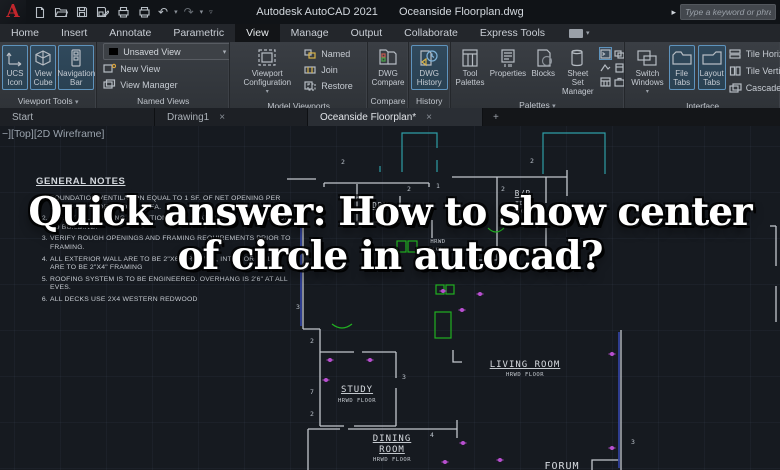  I want to click on quick-access-toolbar: ↶ ▾ ↷ ▾ ▿, so click(122, 12).